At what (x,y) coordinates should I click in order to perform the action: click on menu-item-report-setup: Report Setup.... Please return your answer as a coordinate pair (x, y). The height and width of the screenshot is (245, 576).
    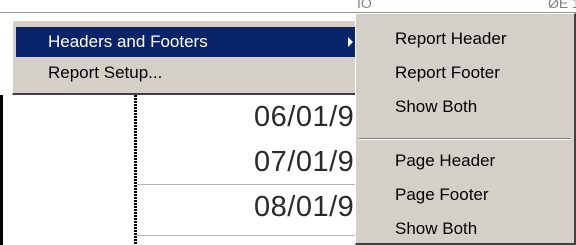
    Looking at the image, I should click on (190, 73).